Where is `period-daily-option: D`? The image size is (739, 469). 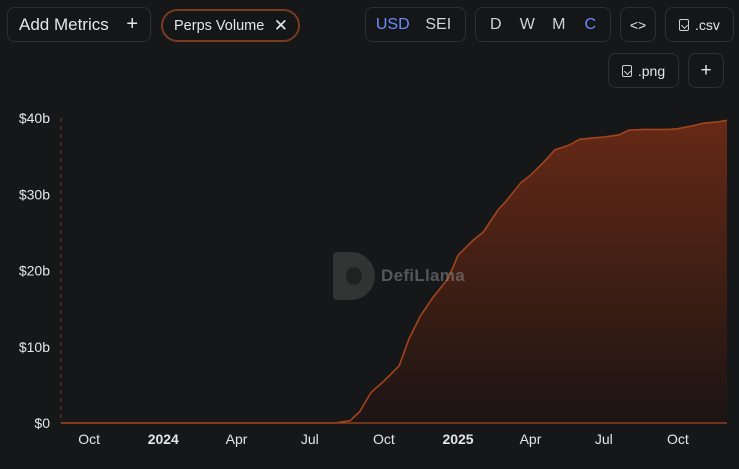
period-daily-option: D is located at coordinates (496, 25).